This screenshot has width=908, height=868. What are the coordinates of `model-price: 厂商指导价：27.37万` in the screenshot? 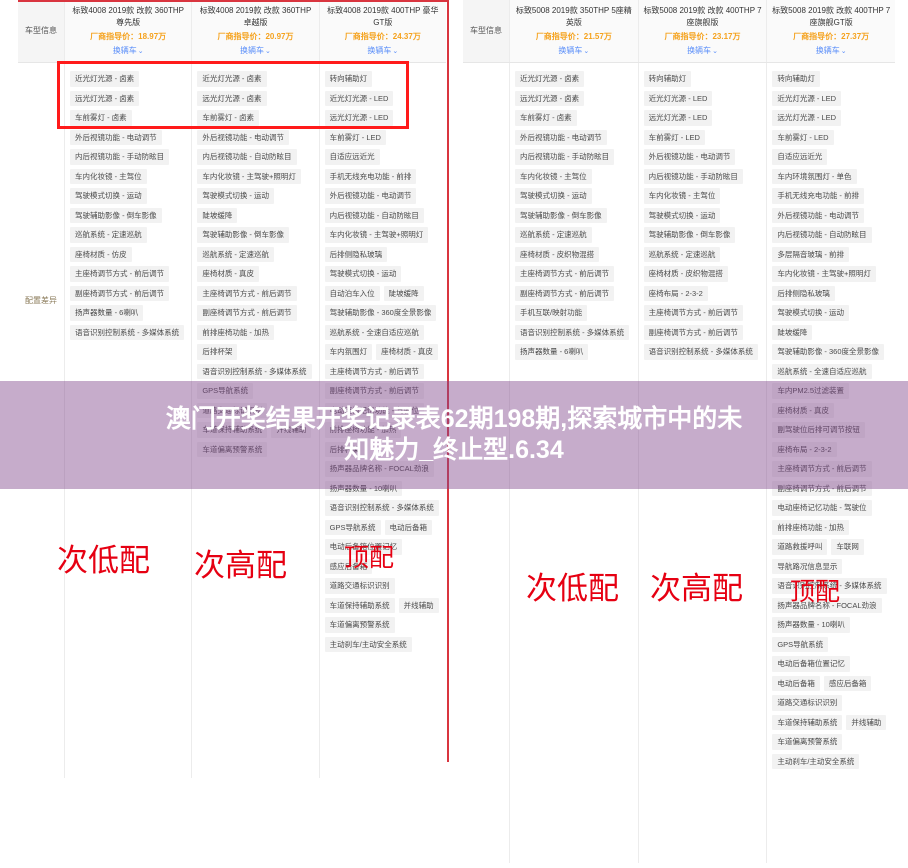 It's located at (831, 37).